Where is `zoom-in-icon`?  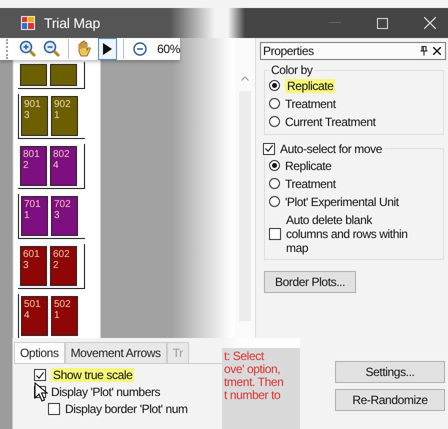 zoom-in-icon is located at coordinates (27, 49).